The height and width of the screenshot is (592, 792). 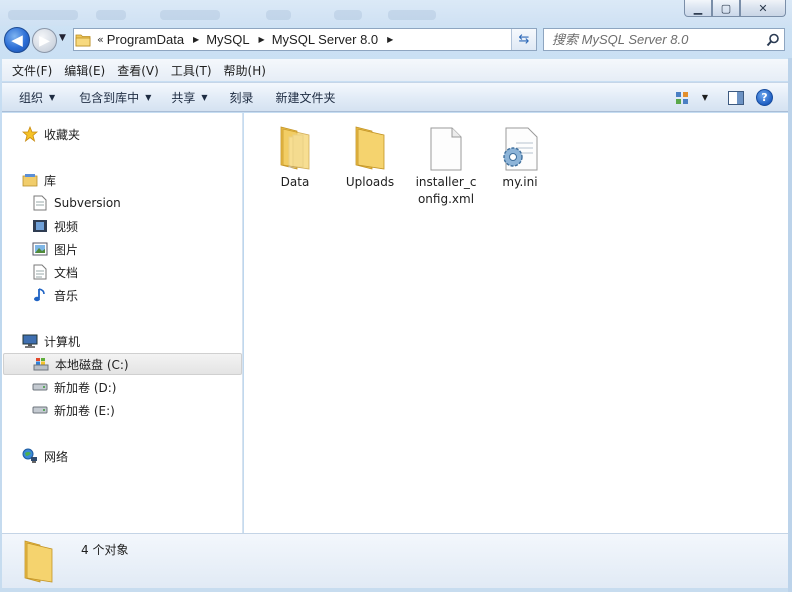 What do you see at coordinates (84, 70) in the screenshot?
I see `menu-edit: 编辑(E)` at bounding box center [84, 70].